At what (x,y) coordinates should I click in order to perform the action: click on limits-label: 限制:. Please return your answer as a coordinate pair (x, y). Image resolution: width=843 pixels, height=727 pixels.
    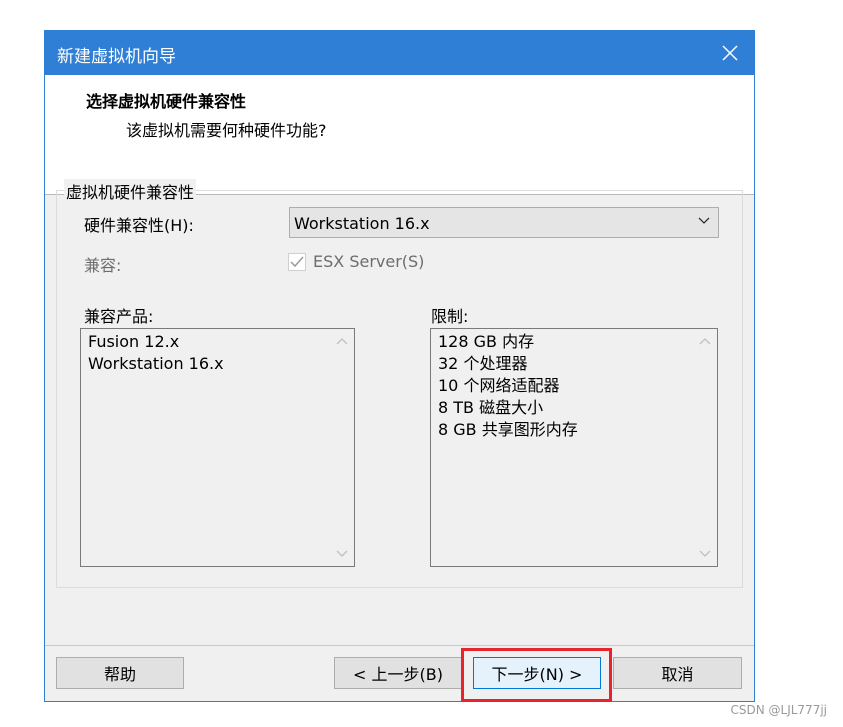
    Looking at the image, I should click on (450, 316).